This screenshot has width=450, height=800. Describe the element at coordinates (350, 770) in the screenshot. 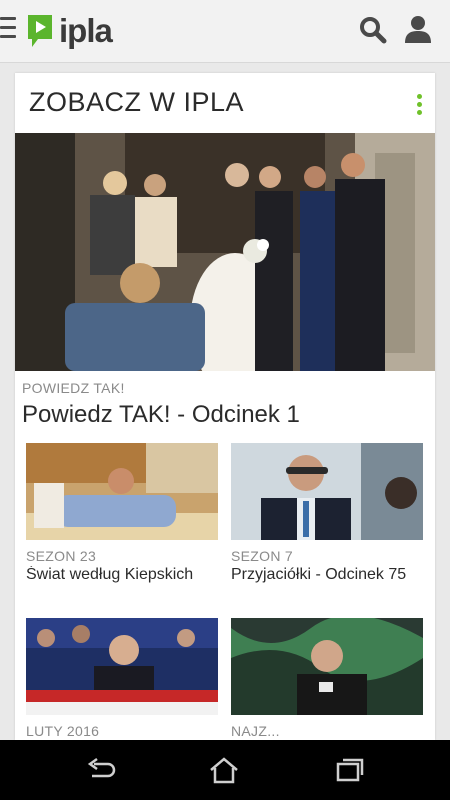

I see `recents-icon` at that location.